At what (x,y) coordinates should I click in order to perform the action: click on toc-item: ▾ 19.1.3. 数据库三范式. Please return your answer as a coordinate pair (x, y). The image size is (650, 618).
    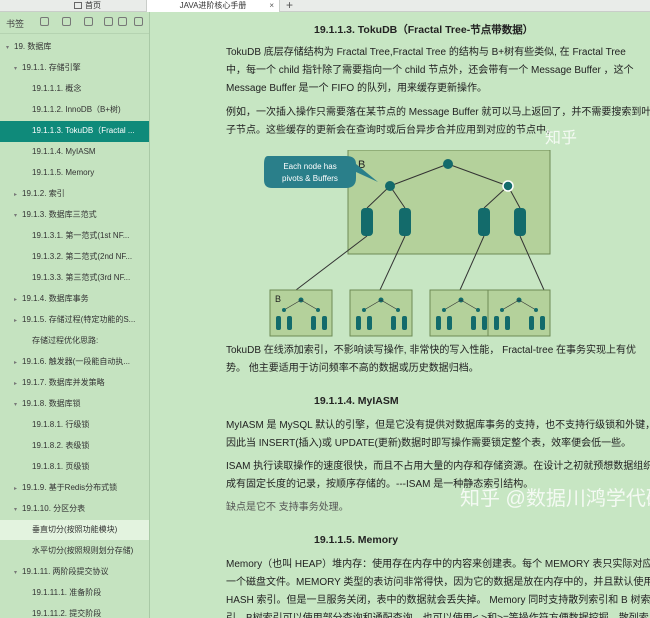
    Looking at the image, I should click on (74, 215).